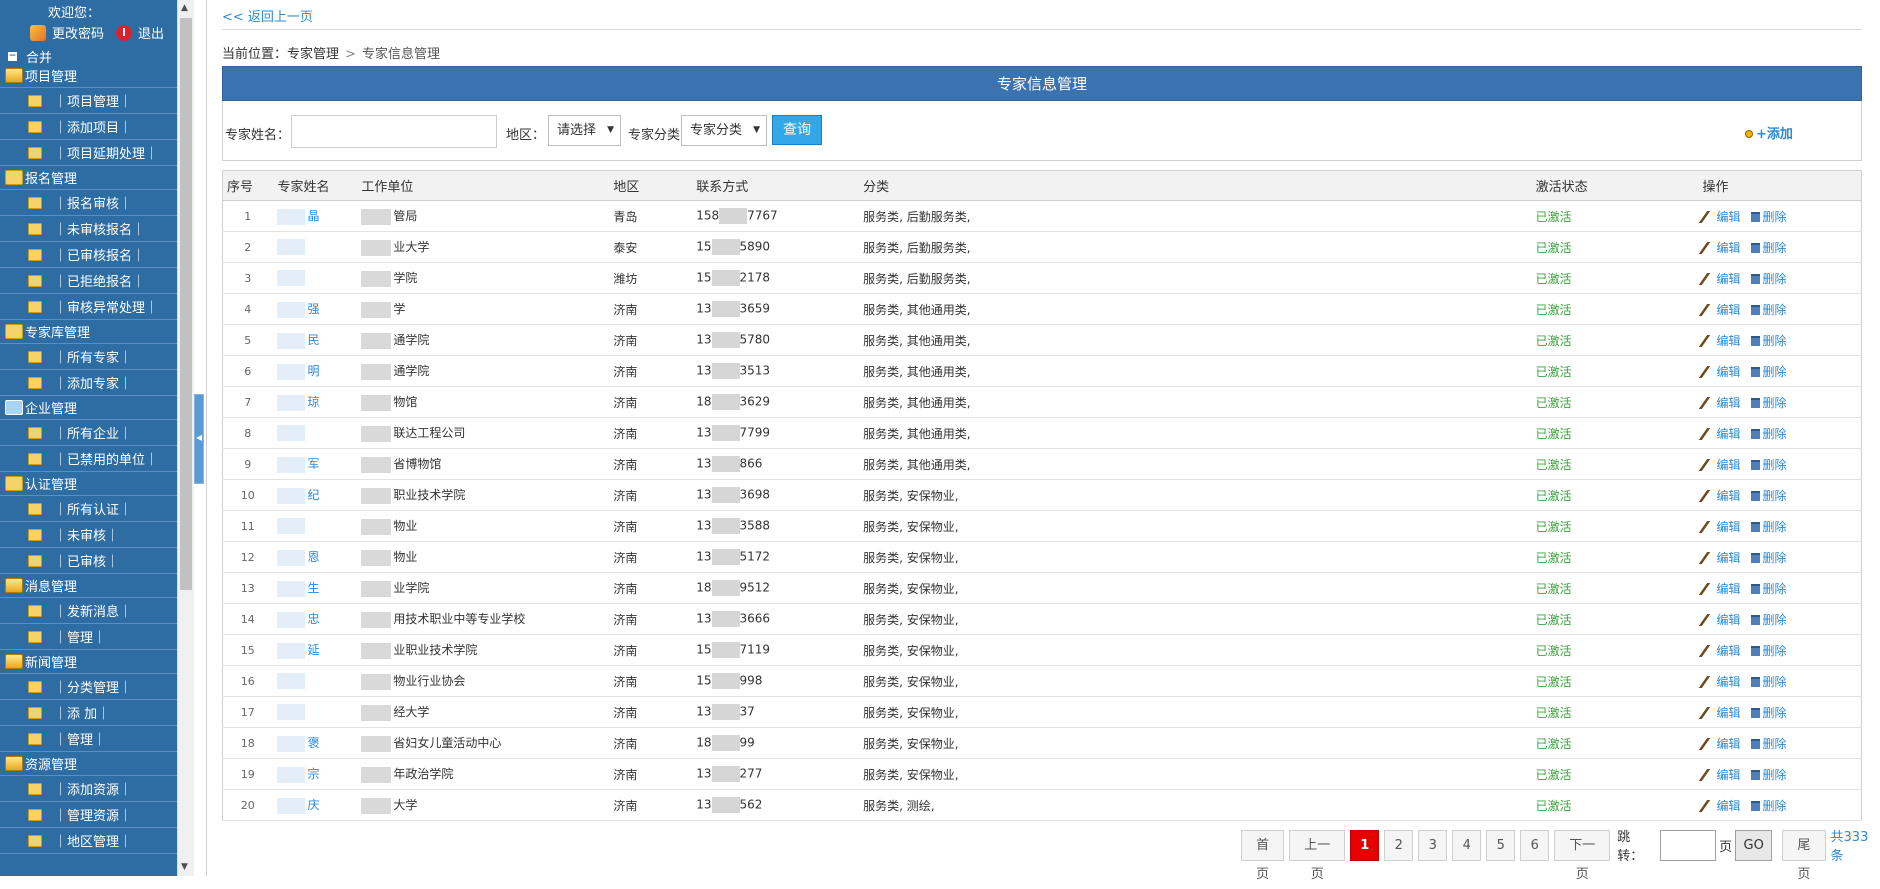 This screenshot has width=1880, height=889. Describe the element at coordinates (313, 340) in the screenshot. I see `expert-name-link: 民` at that location.